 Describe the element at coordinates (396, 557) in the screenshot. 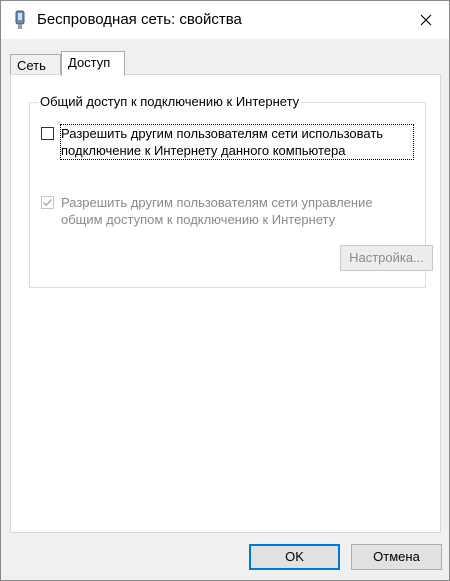

I see `cancel-button: Отмена` at that location.